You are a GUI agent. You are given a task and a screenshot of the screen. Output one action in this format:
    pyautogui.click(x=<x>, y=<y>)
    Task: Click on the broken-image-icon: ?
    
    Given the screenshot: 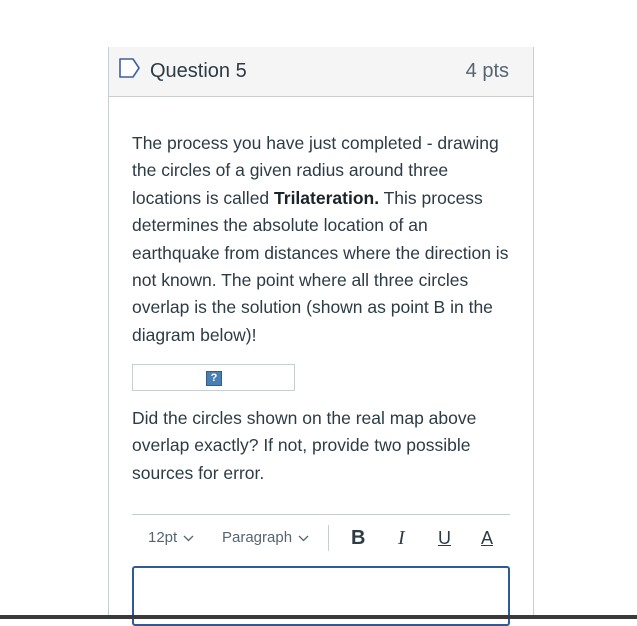 What is the action you would take?
    pyautogui.click(x=214, y=378)
    